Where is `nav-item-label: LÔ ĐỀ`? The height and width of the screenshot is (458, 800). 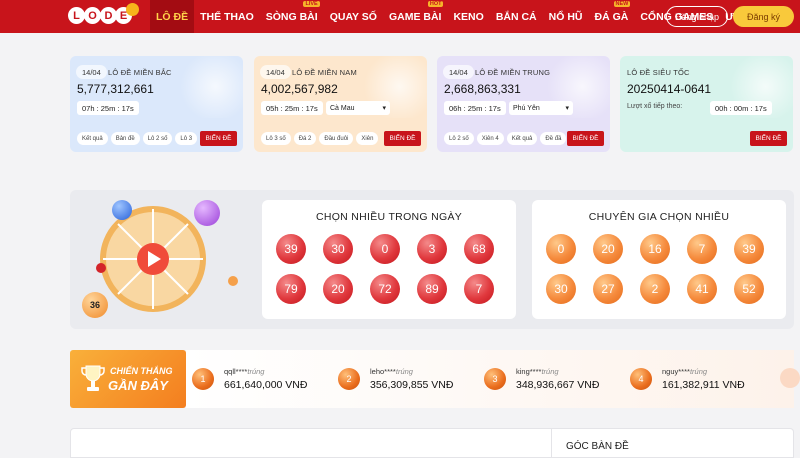 nav-item-label: LÔ ĐỀ is located at coordinates (172, 16).